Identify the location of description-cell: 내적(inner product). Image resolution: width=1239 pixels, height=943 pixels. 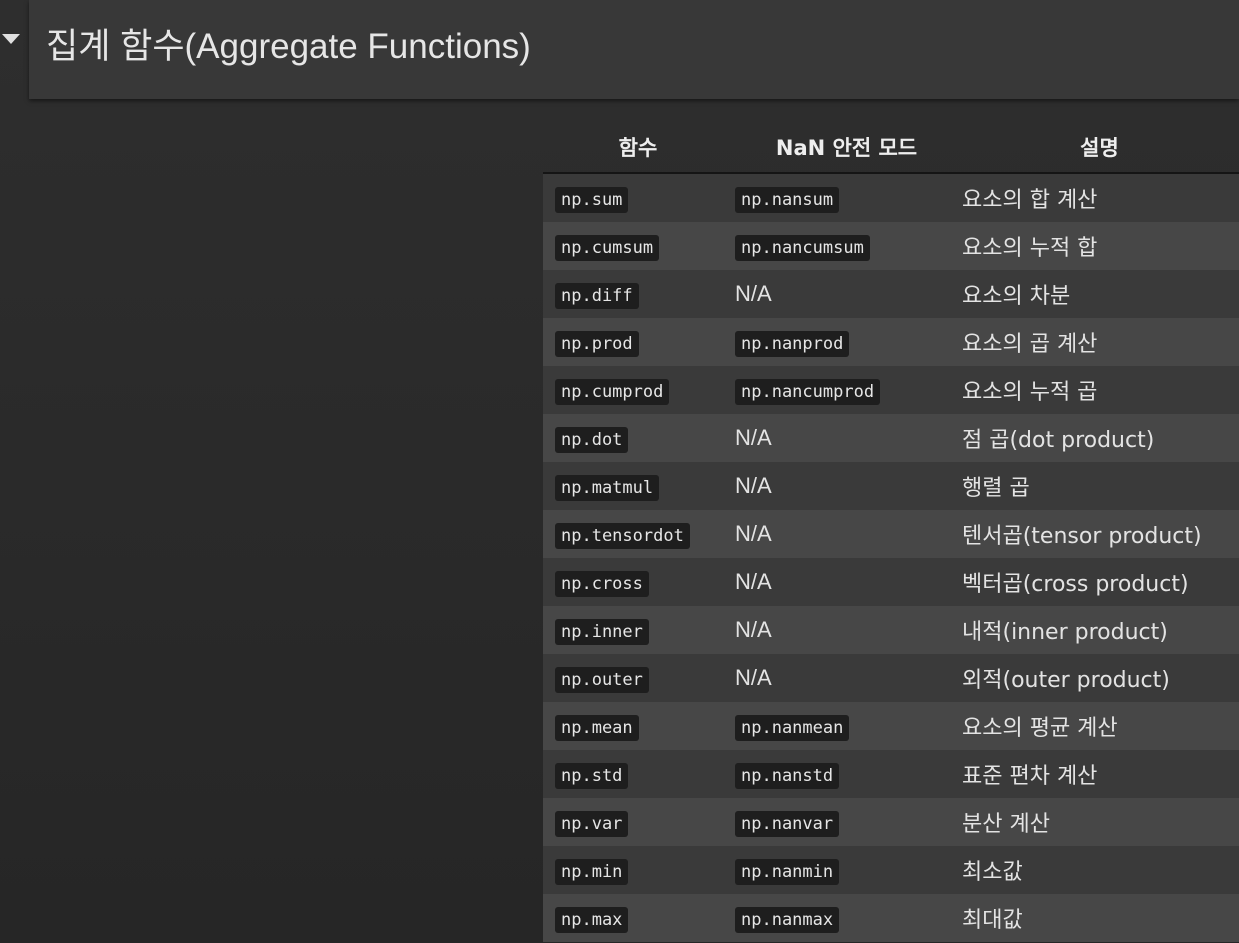
(1099, 630).